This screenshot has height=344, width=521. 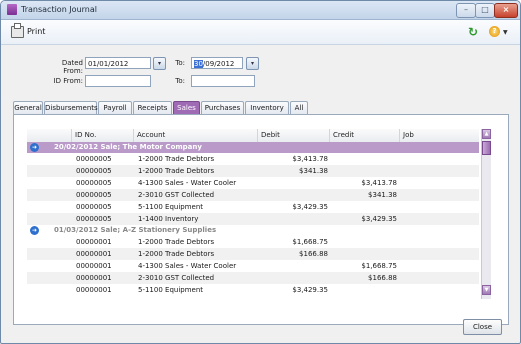 I want to click on credit-cell: $166.88, so click(x=382, y=278).